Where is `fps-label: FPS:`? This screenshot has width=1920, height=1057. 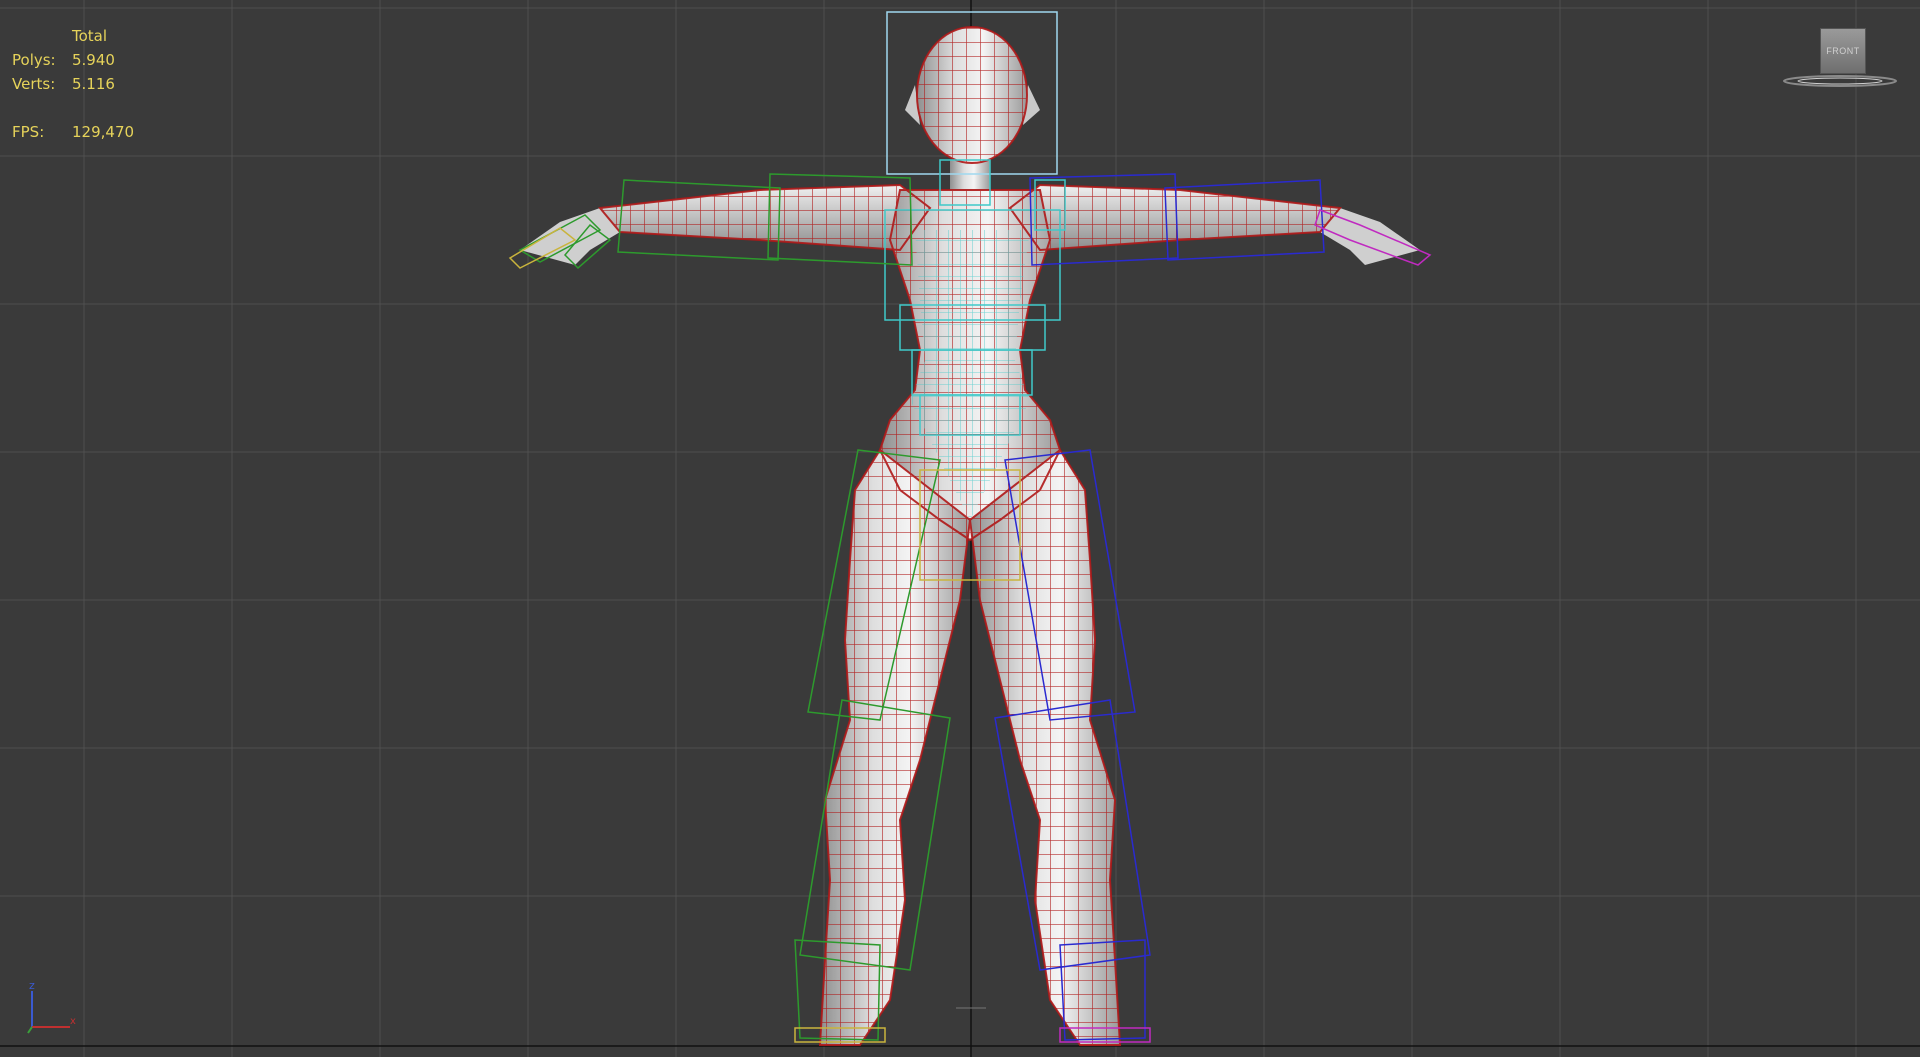 fps-label: FPS: is located at coordinates (28, 132).